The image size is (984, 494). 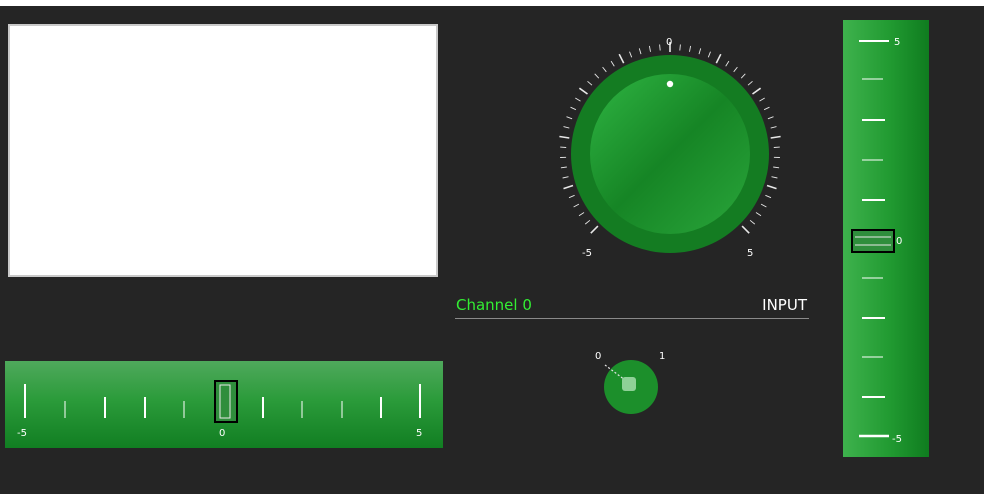 What do you see at coordinates (670, 154) in the screenshot?
I see `main-knob-face` at bounding box center [670, 154].